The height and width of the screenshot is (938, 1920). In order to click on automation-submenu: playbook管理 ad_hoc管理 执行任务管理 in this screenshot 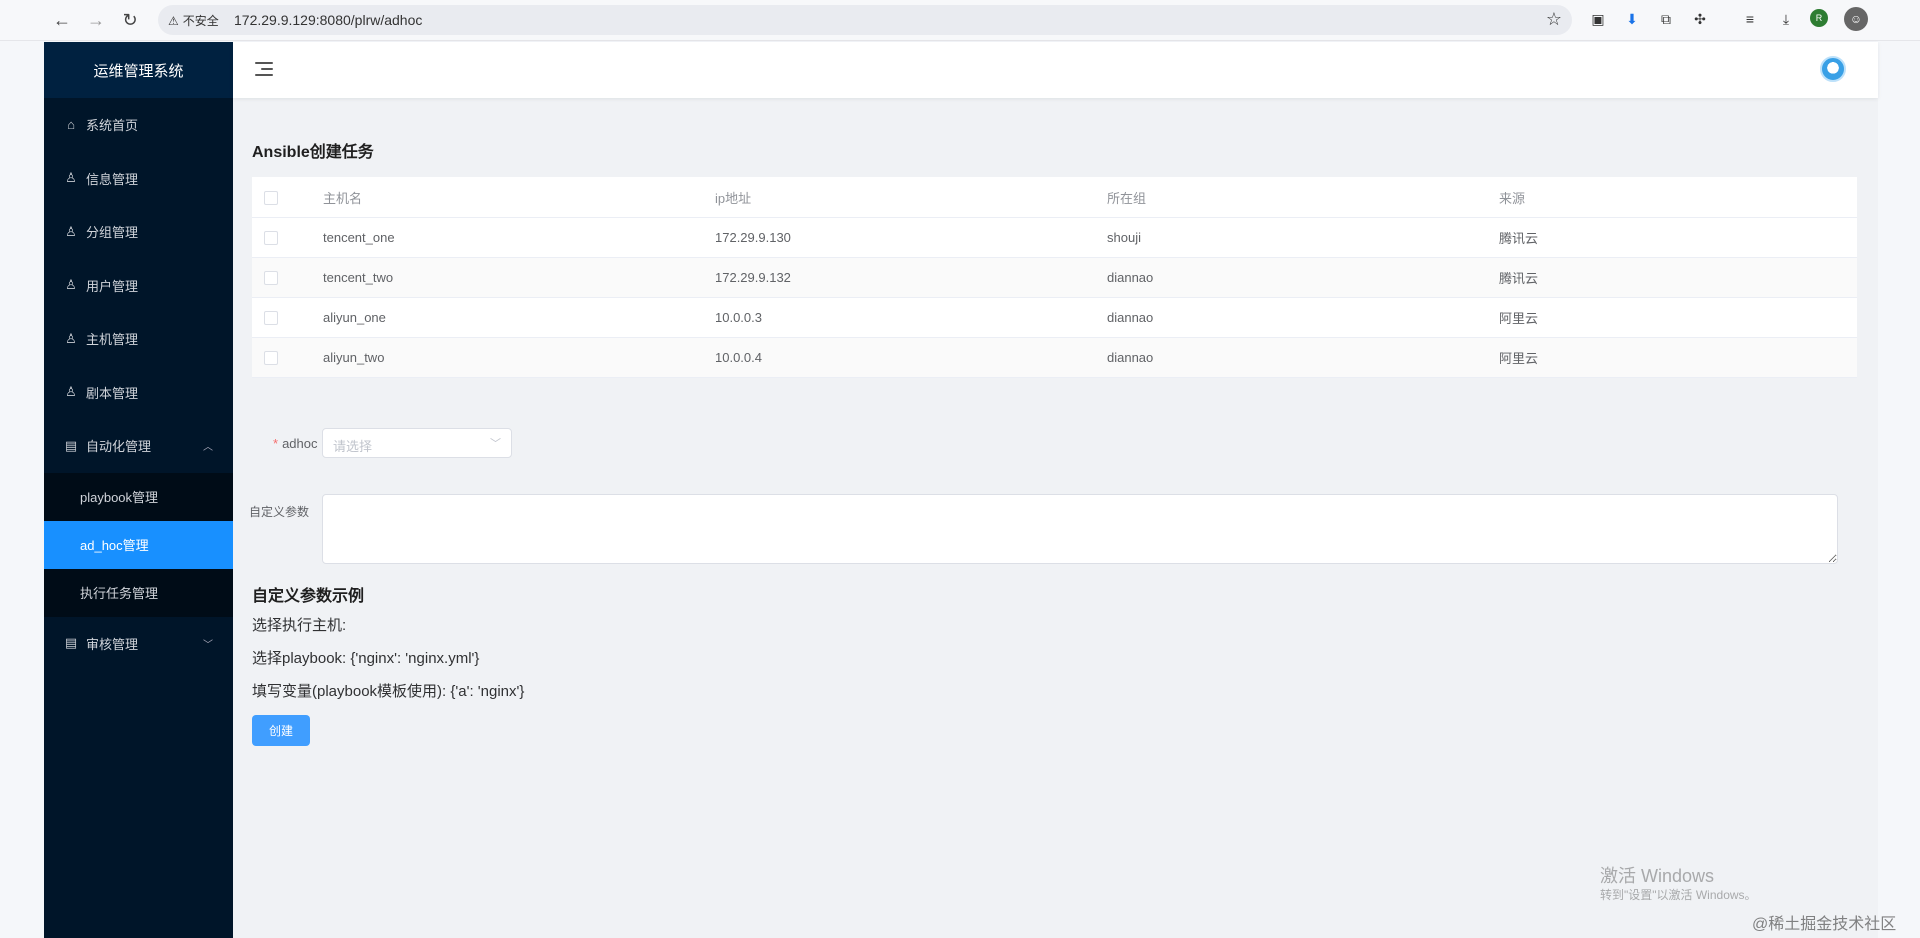, I will do `click(138, 544)`.